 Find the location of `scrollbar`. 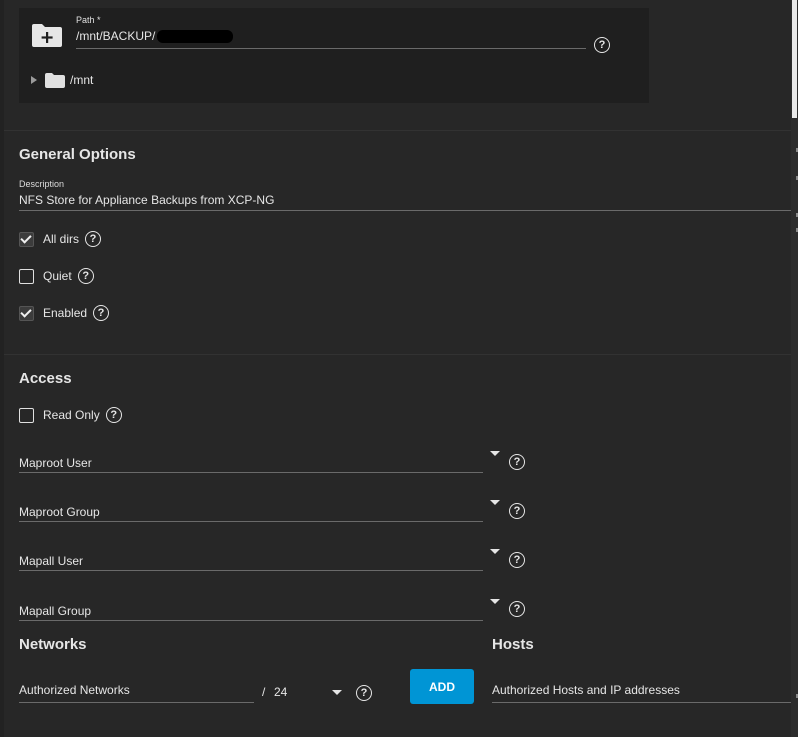

scrollbar is located at coordinates (794, 368).